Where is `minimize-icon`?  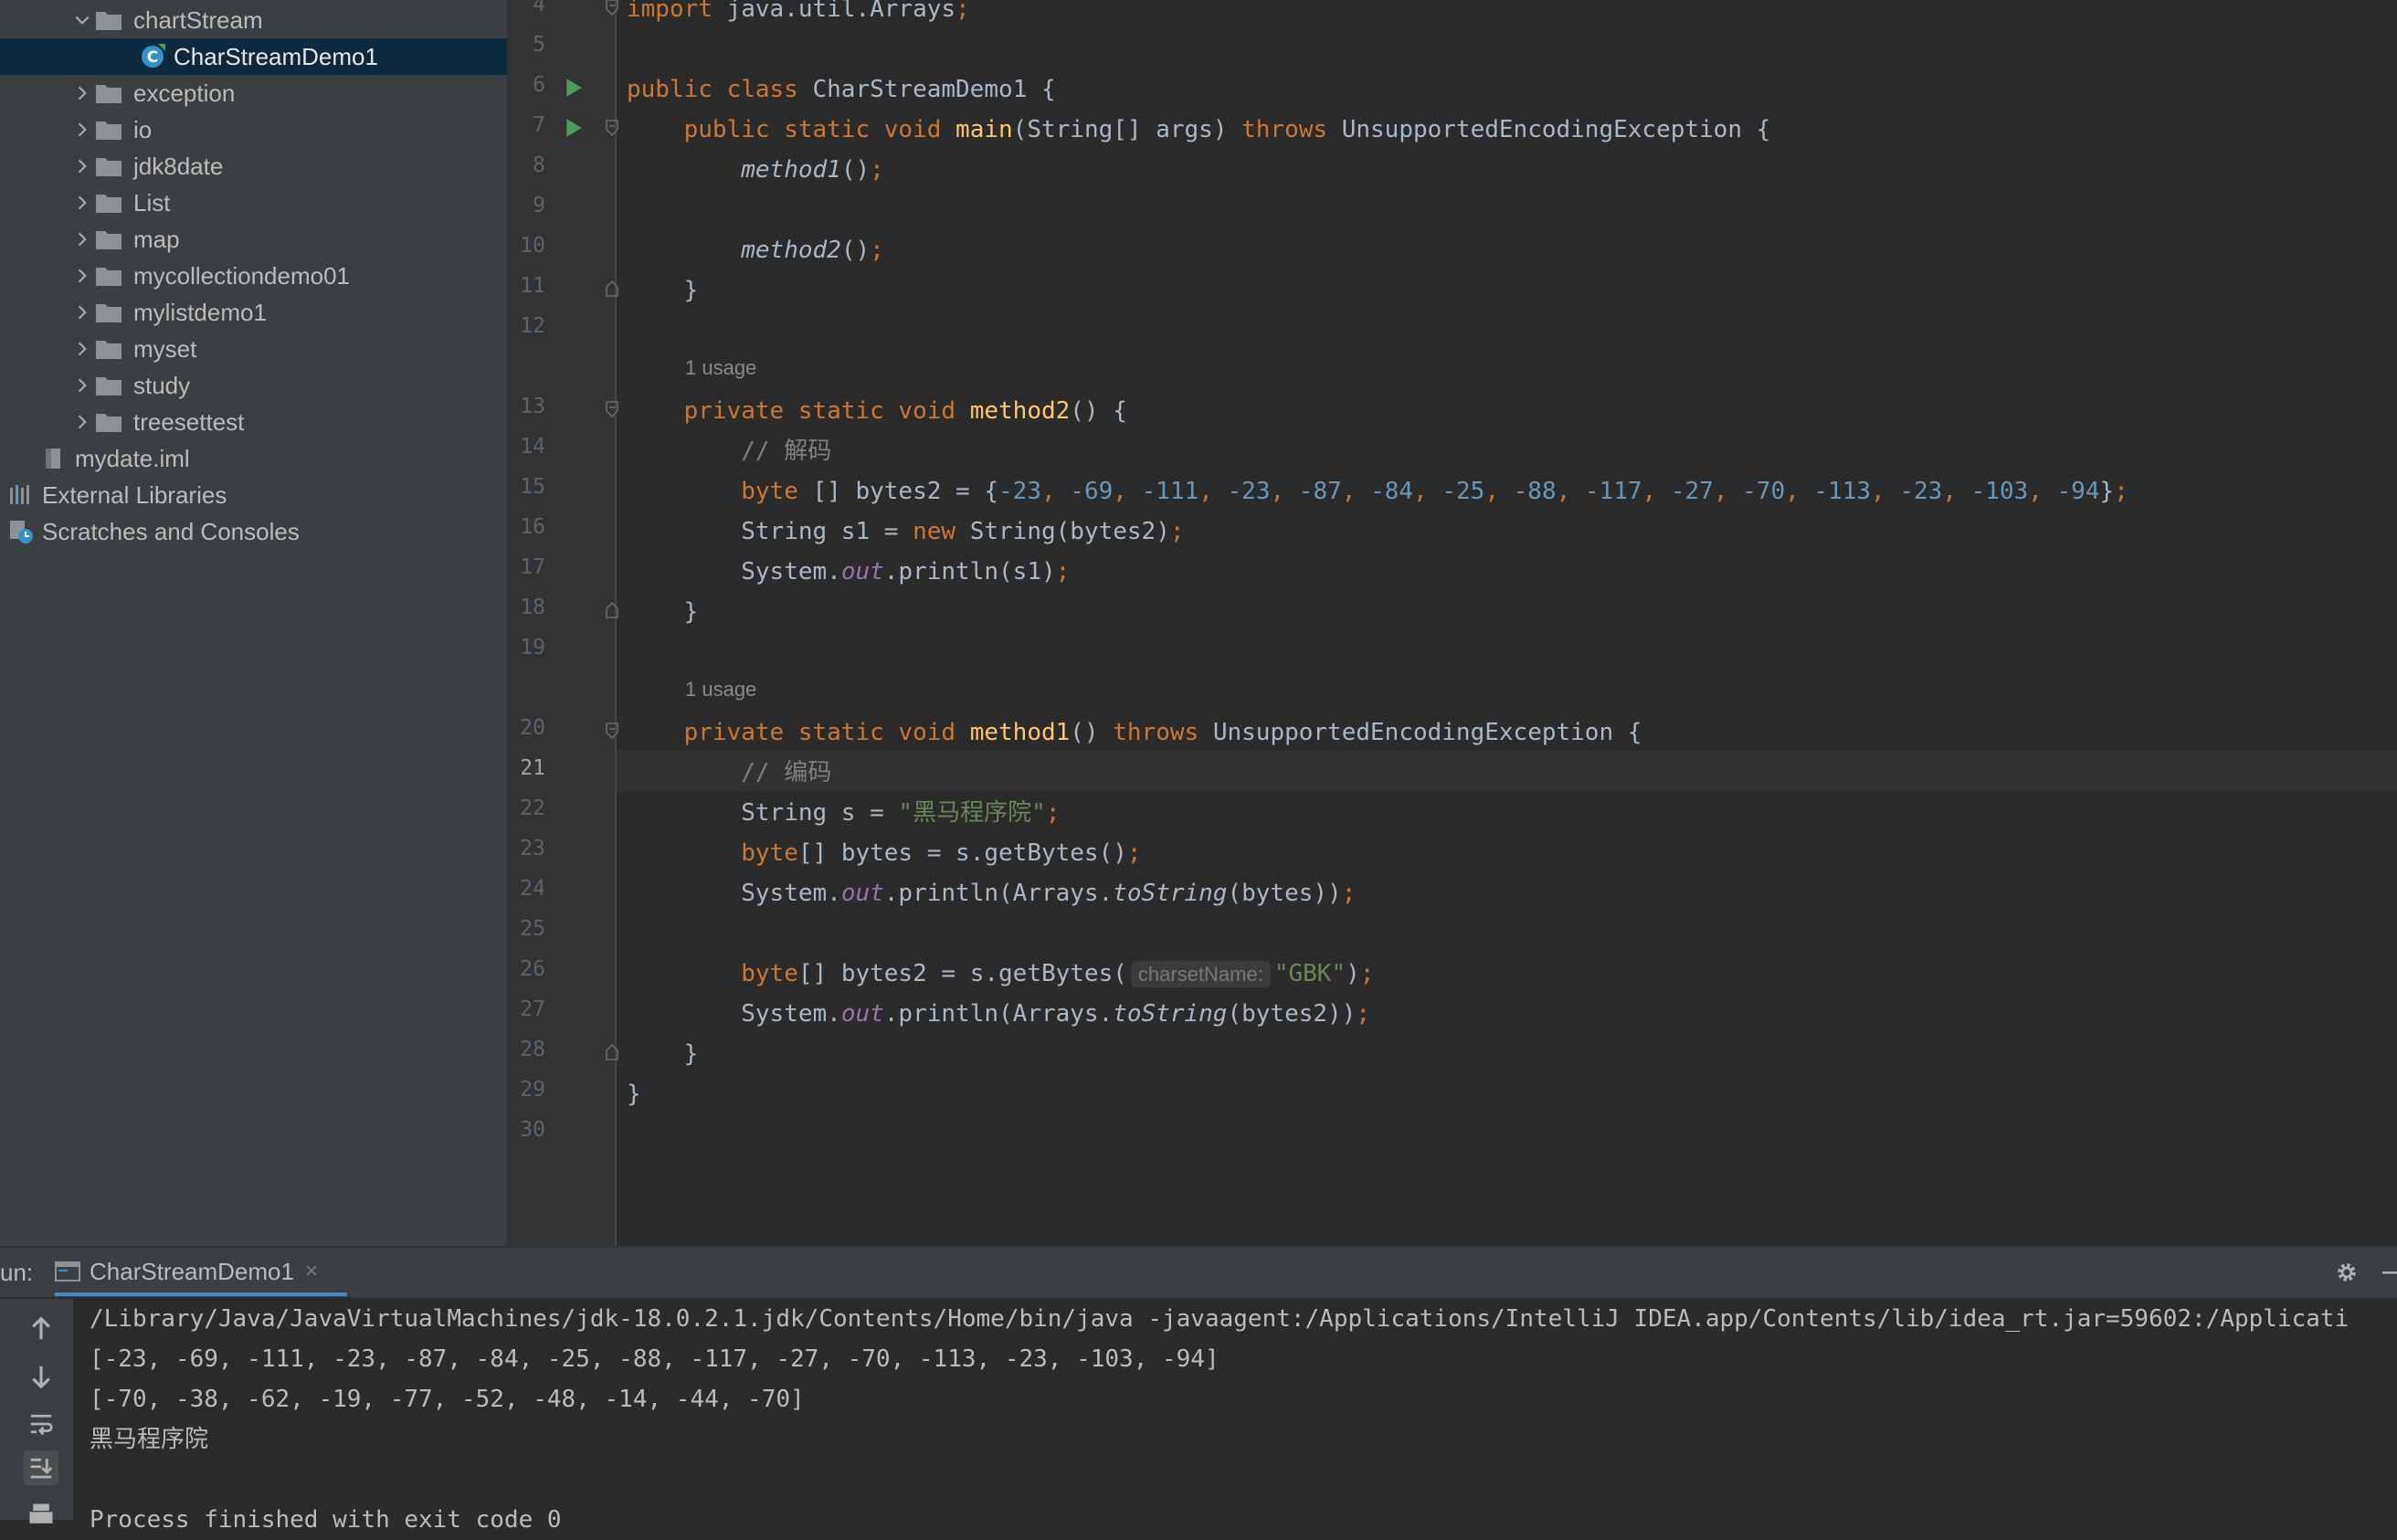
minimize-icon is located at coordinates (2388, 1272).